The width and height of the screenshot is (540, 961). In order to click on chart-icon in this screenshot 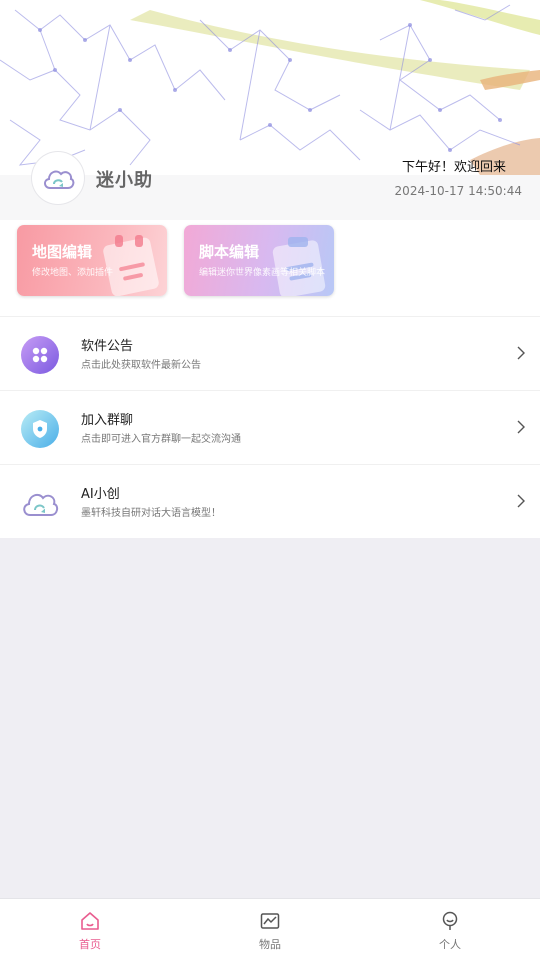, I will do `click(270, 921)`.